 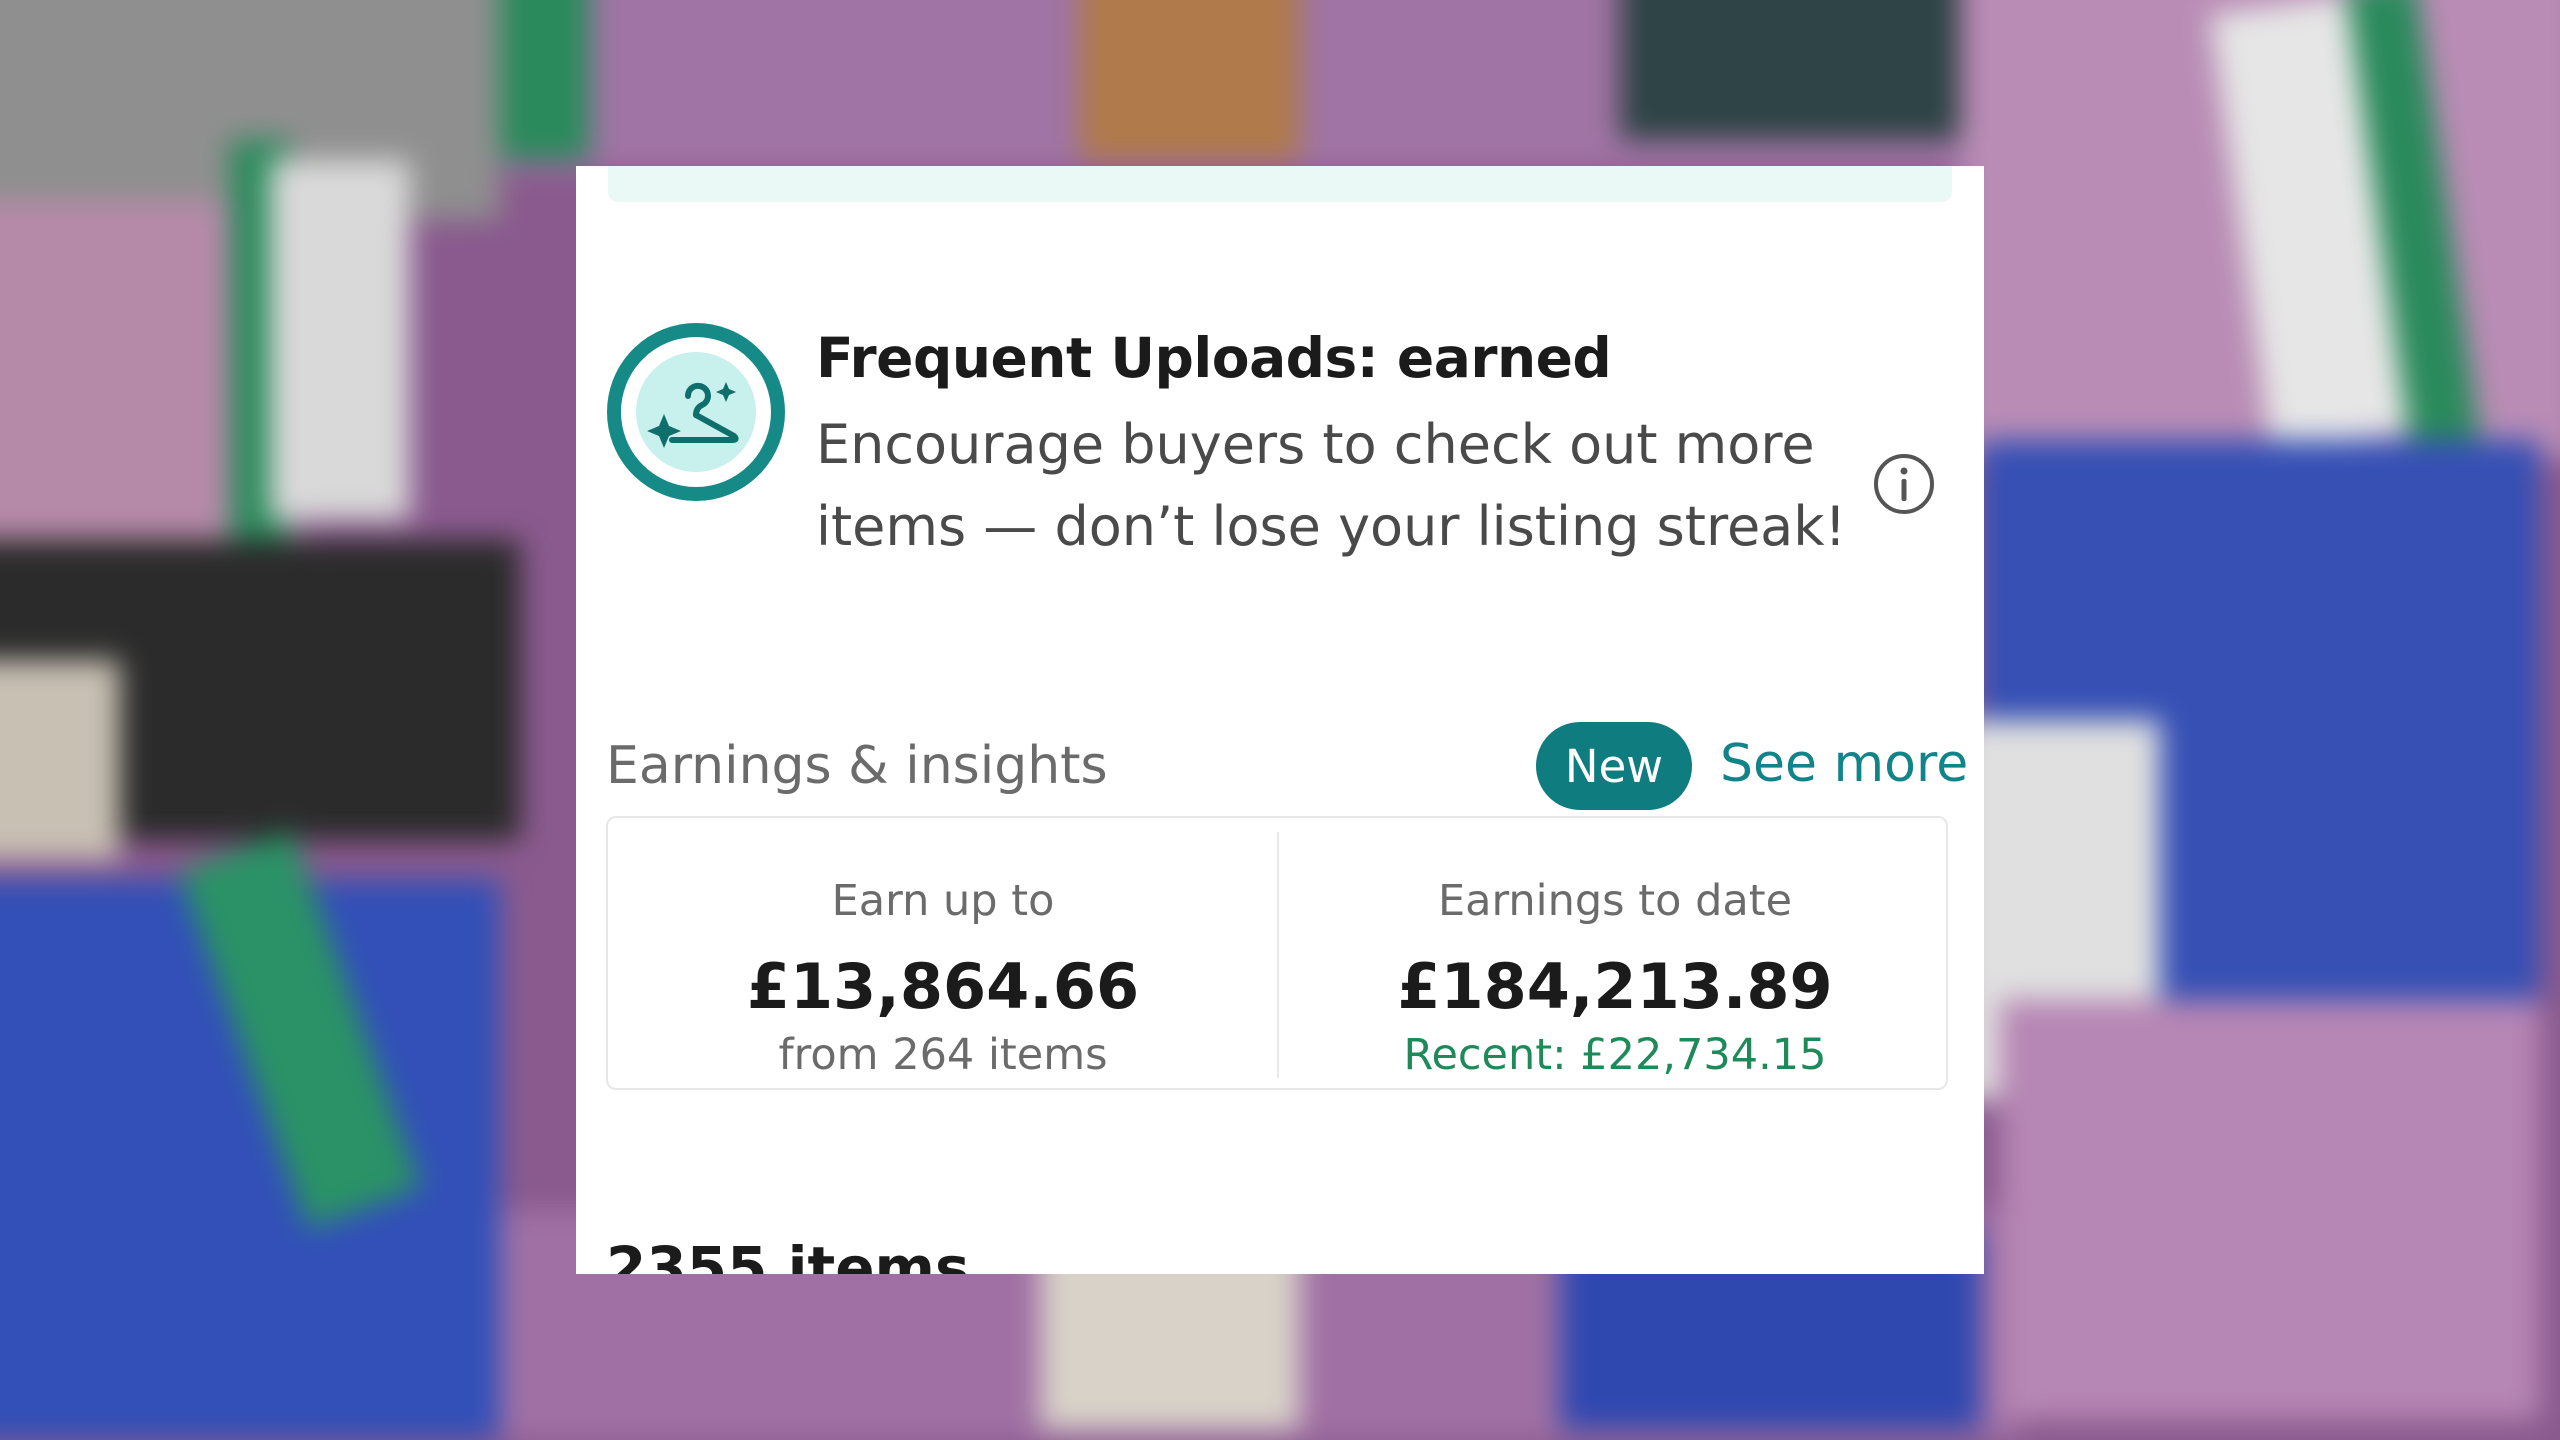 What do you see at coordinates (943, 901) in the screenshot?
I see `earn-up-to-label: Earn up to` at bounding box center [943, 901].